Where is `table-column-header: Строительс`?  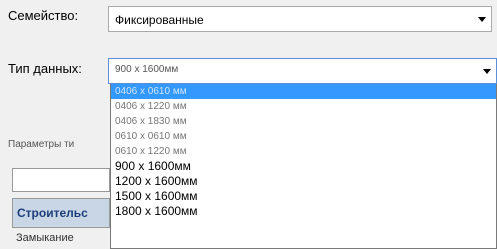 table-column-header: Строительс is located at coordinates (61, 213).